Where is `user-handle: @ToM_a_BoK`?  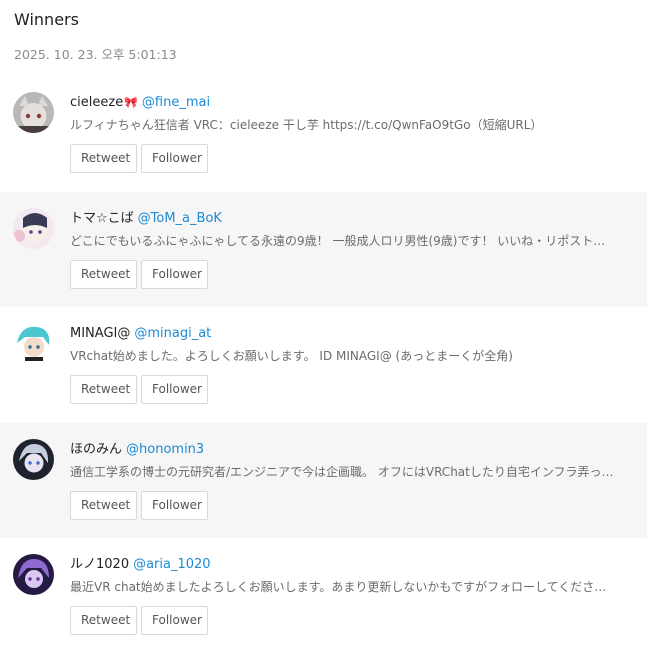 user-handle: @ToM_a_BoK is located at coordinates (180, 218).